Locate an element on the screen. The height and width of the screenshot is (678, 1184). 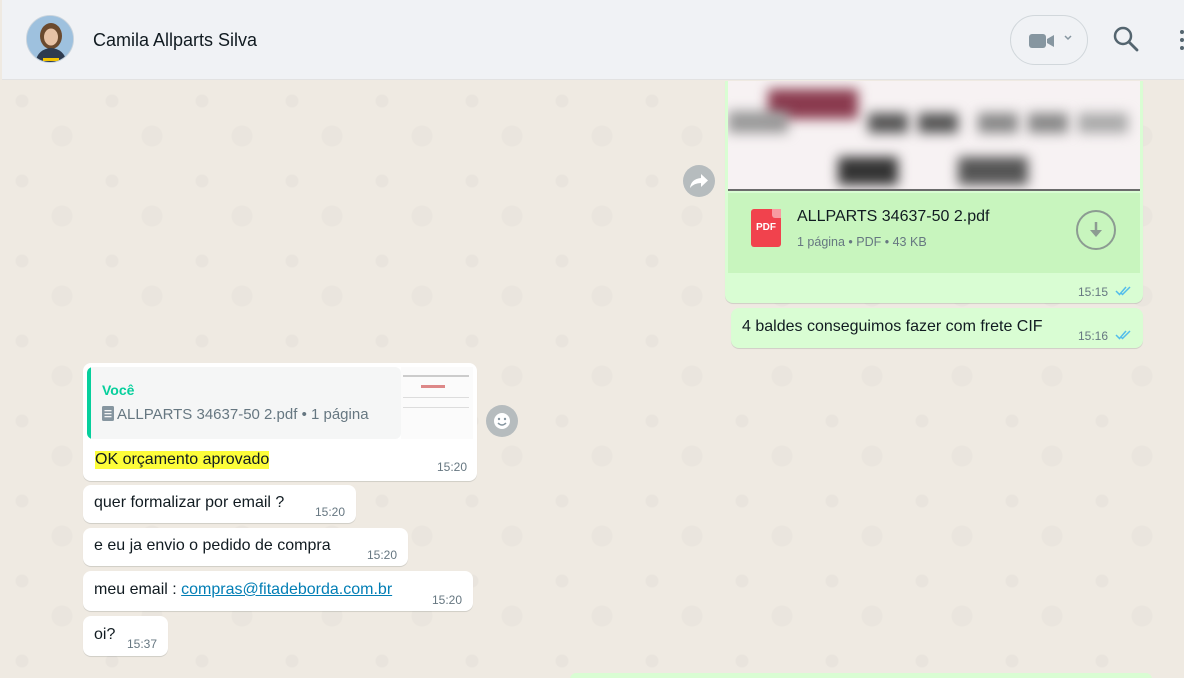
emoji-icon is located at coordinates (502, 421).